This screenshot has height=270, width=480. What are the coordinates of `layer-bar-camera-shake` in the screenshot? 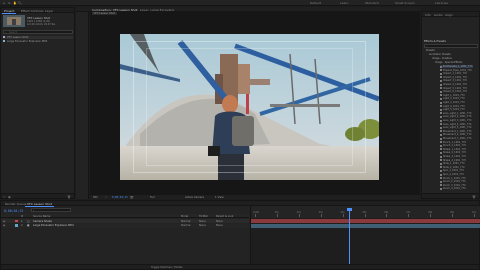 It's located at (365, 221).